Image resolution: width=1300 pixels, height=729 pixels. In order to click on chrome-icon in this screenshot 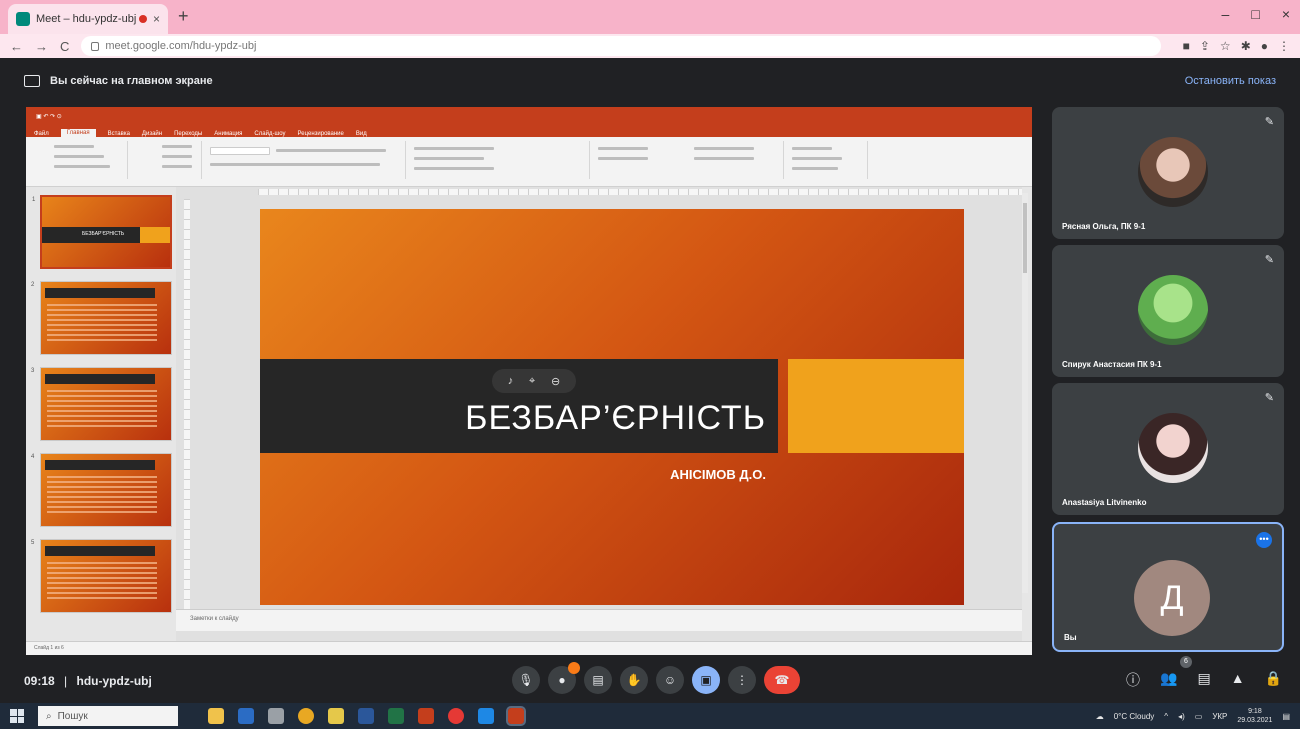, I will do `click(306, 716)`.